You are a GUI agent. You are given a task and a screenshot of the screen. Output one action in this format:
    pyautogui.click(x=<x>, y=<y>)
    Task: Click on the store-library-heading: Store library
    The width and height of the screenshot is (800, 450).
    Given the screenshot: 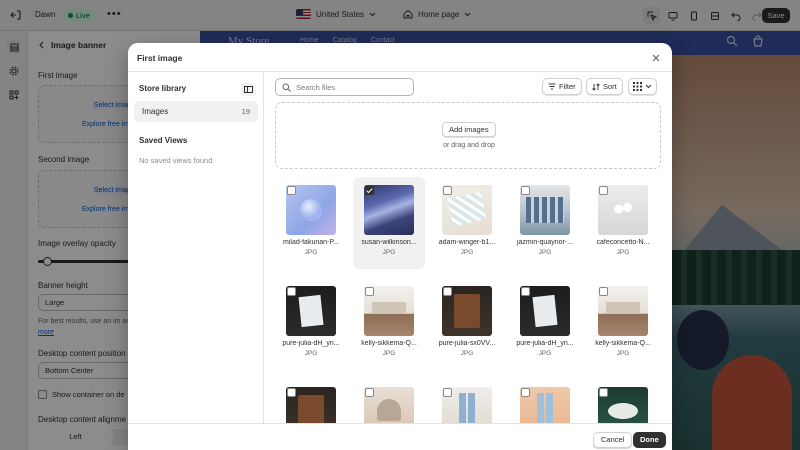 What is the action you would take?
    pyautogui.click(x=163, y=88)
    